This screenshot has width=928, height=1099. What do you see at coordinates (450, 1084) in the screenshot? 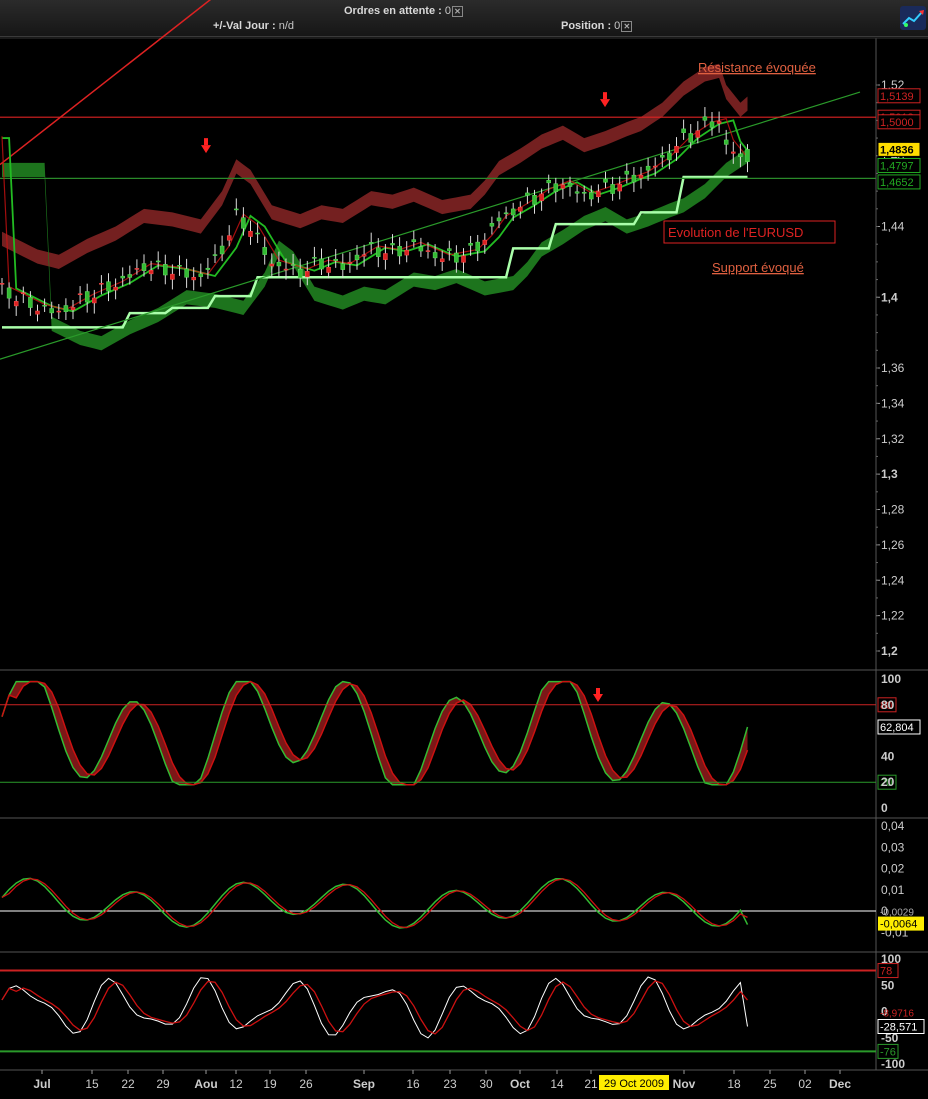
I see `x-tick-label: 23` at bounding box center [450, 1084].